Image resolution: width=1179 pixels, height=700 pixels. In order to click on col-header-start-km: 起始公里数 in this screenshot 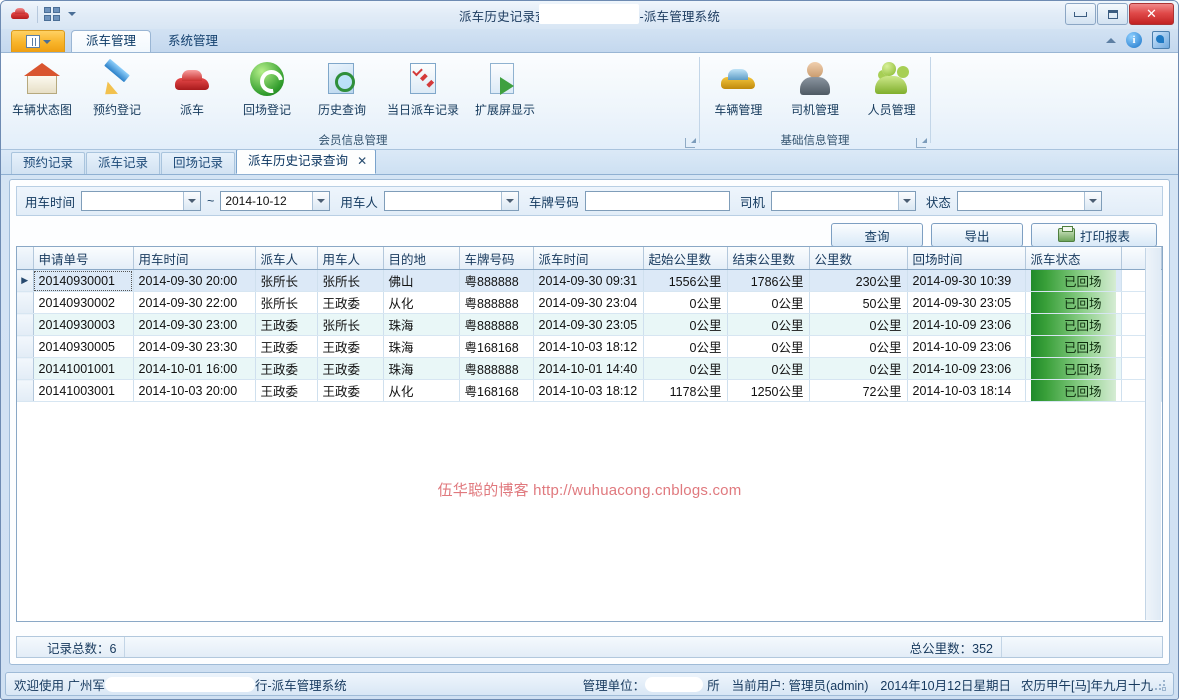, I will do `click(685, 258)`.